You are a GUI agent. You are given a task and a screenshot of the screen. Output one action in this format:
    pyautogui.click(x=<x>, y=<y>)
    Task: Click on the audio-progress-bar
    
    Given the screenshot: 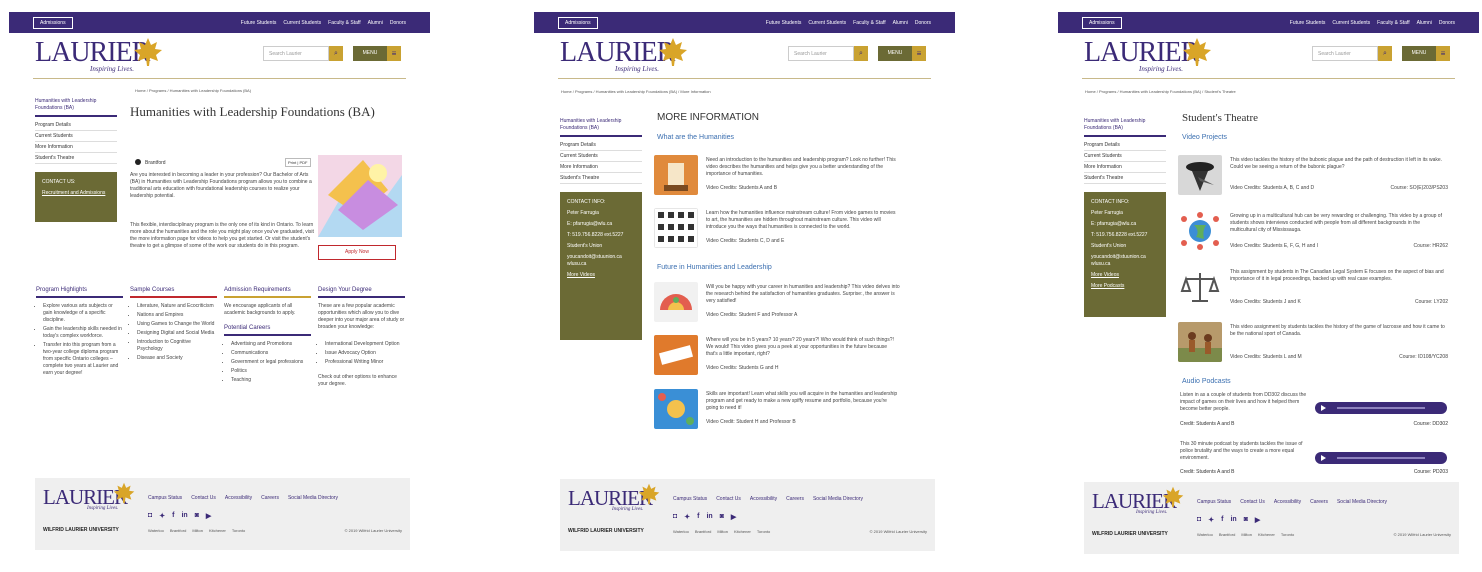 What is the action you would take?
    pyautogui.click(x=1381, y=458)
    